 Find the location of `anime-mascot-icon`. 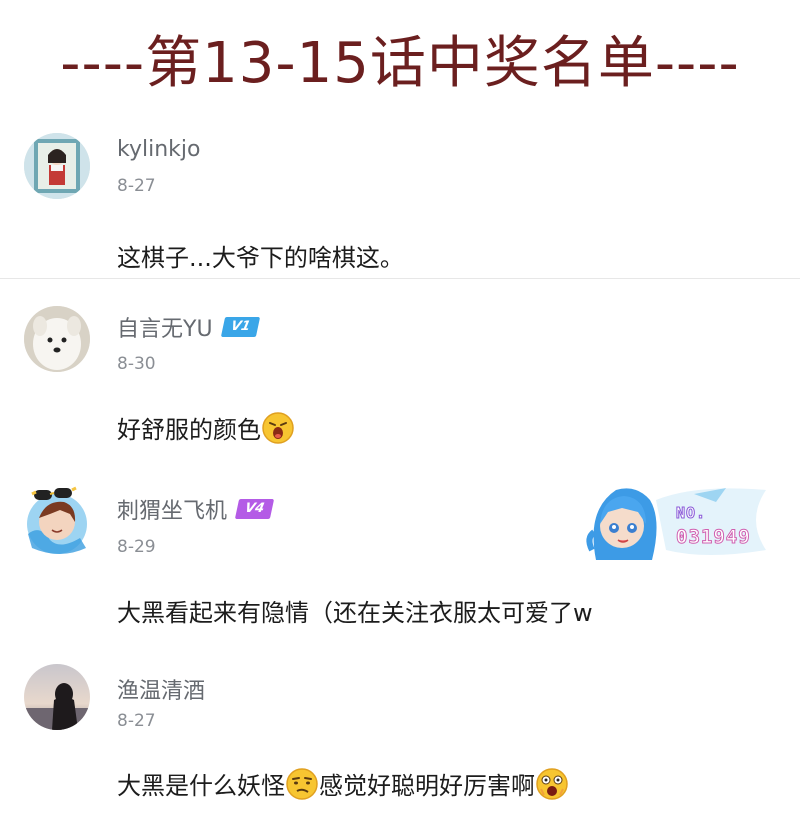

anime-mascot-icon is located at coordinates (676, 524).